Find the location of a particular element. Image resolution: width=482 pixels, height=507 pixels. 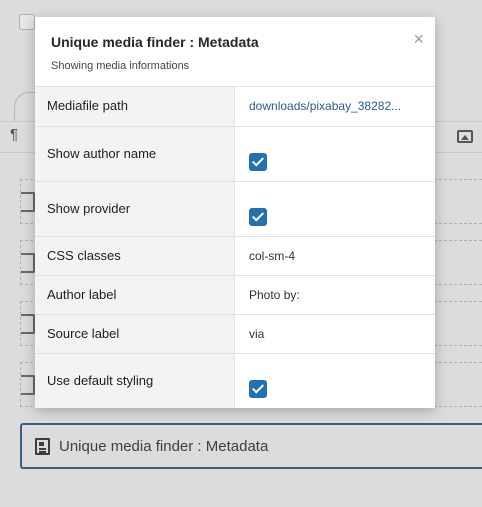

show-author-name-checkbox is located at coordinates (258, 161).